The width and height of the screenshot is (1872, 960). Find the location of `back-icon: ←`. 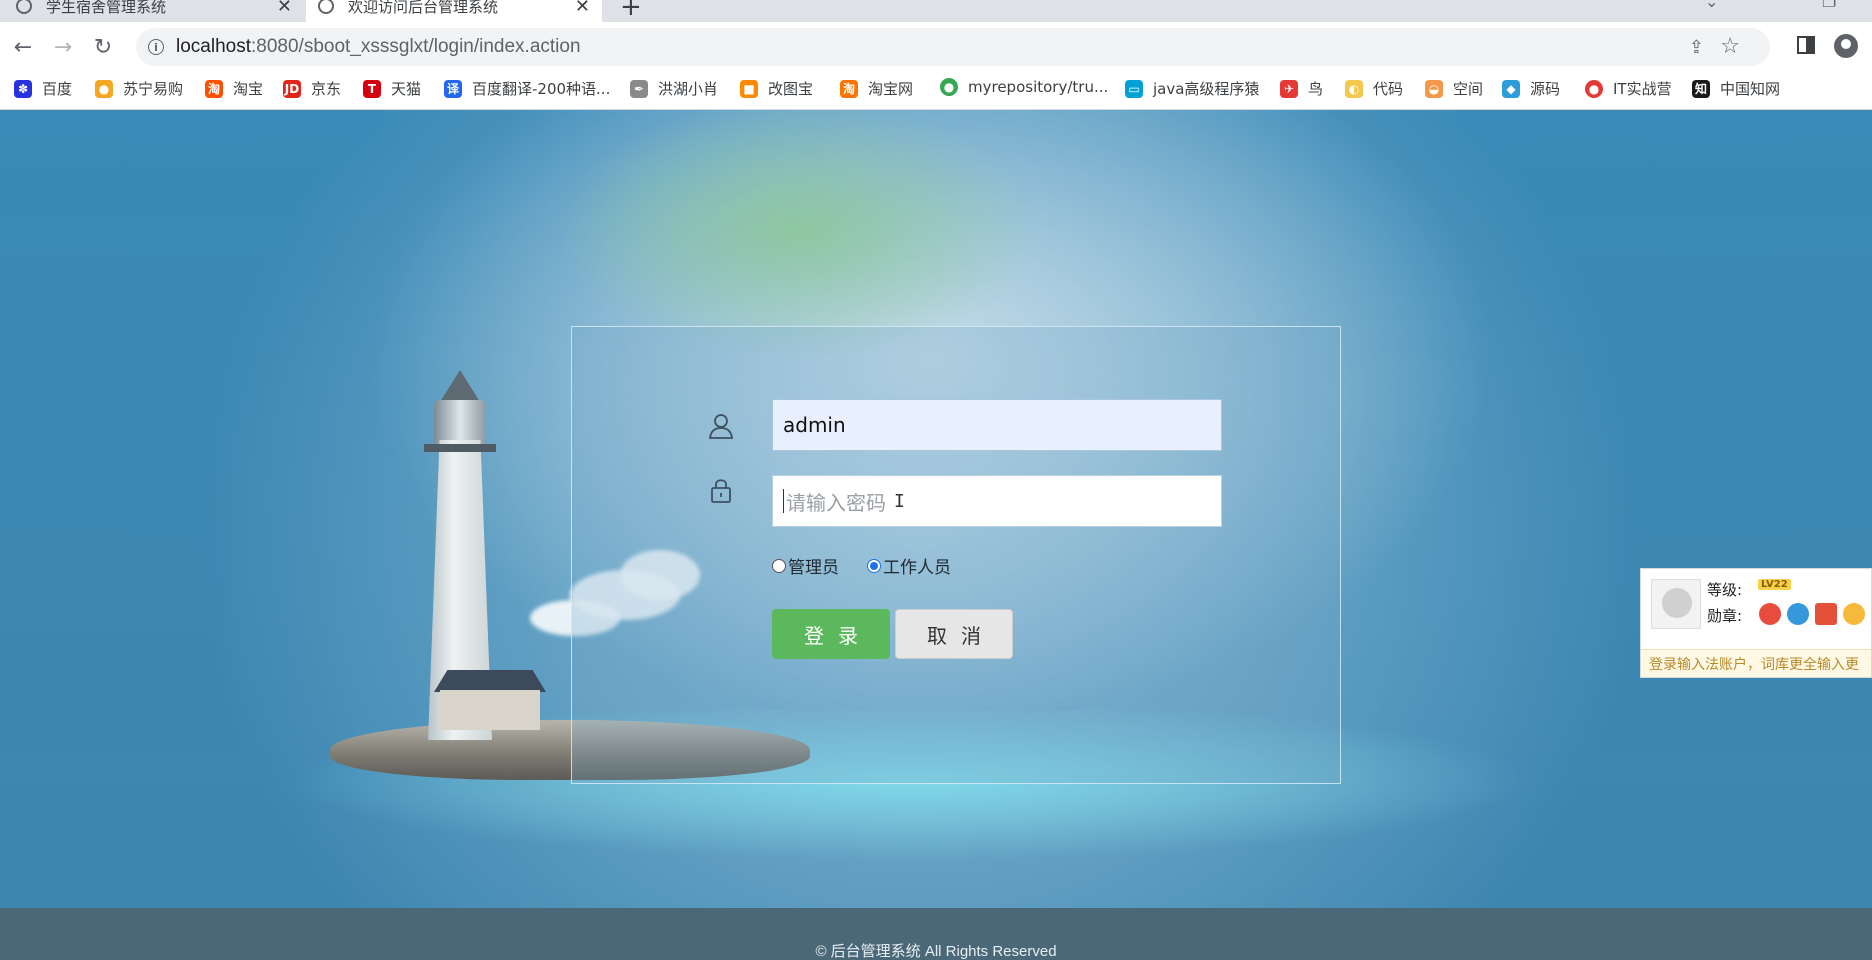

back-icon: ← is located at coordinates (23, 47).